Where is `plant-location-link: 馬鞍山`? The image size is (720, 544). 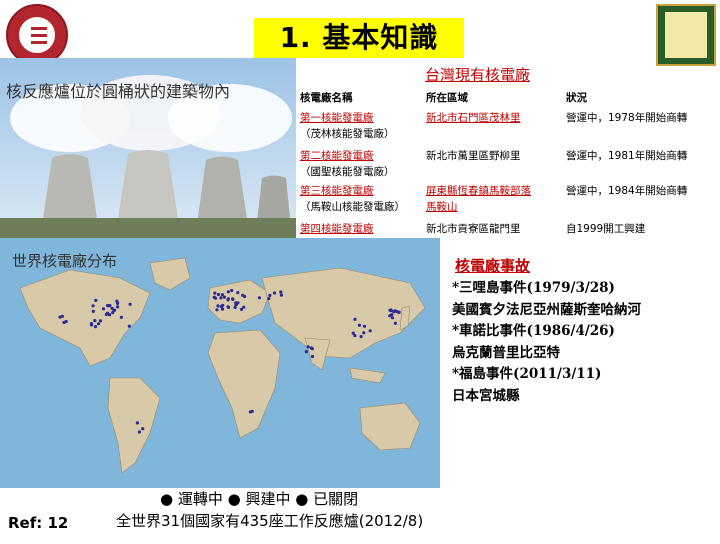
plant-location-link: 馬鞍山 is located at coordinates (442, 207).